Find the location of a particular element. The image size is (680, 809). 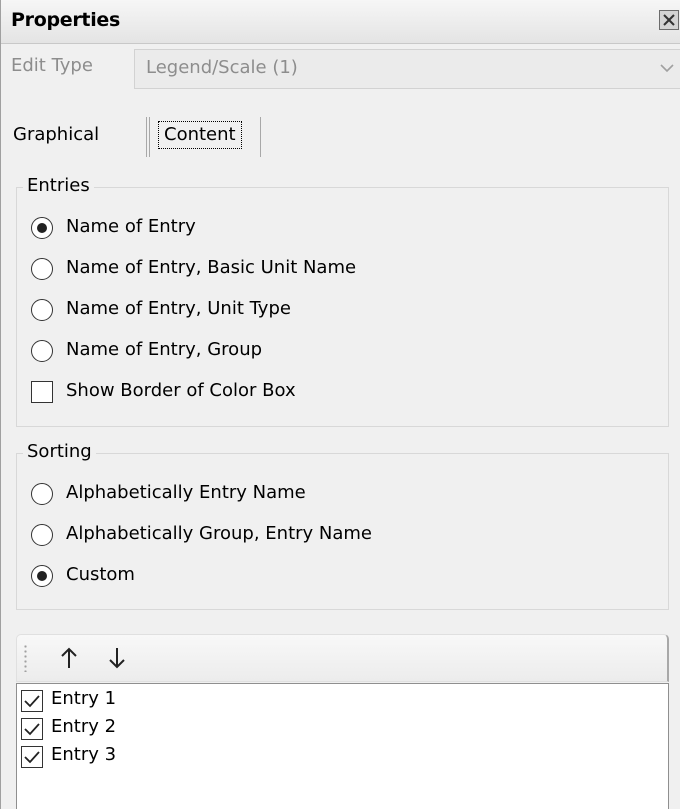

tab-content-label: Content is located at coordinates (200, 135).